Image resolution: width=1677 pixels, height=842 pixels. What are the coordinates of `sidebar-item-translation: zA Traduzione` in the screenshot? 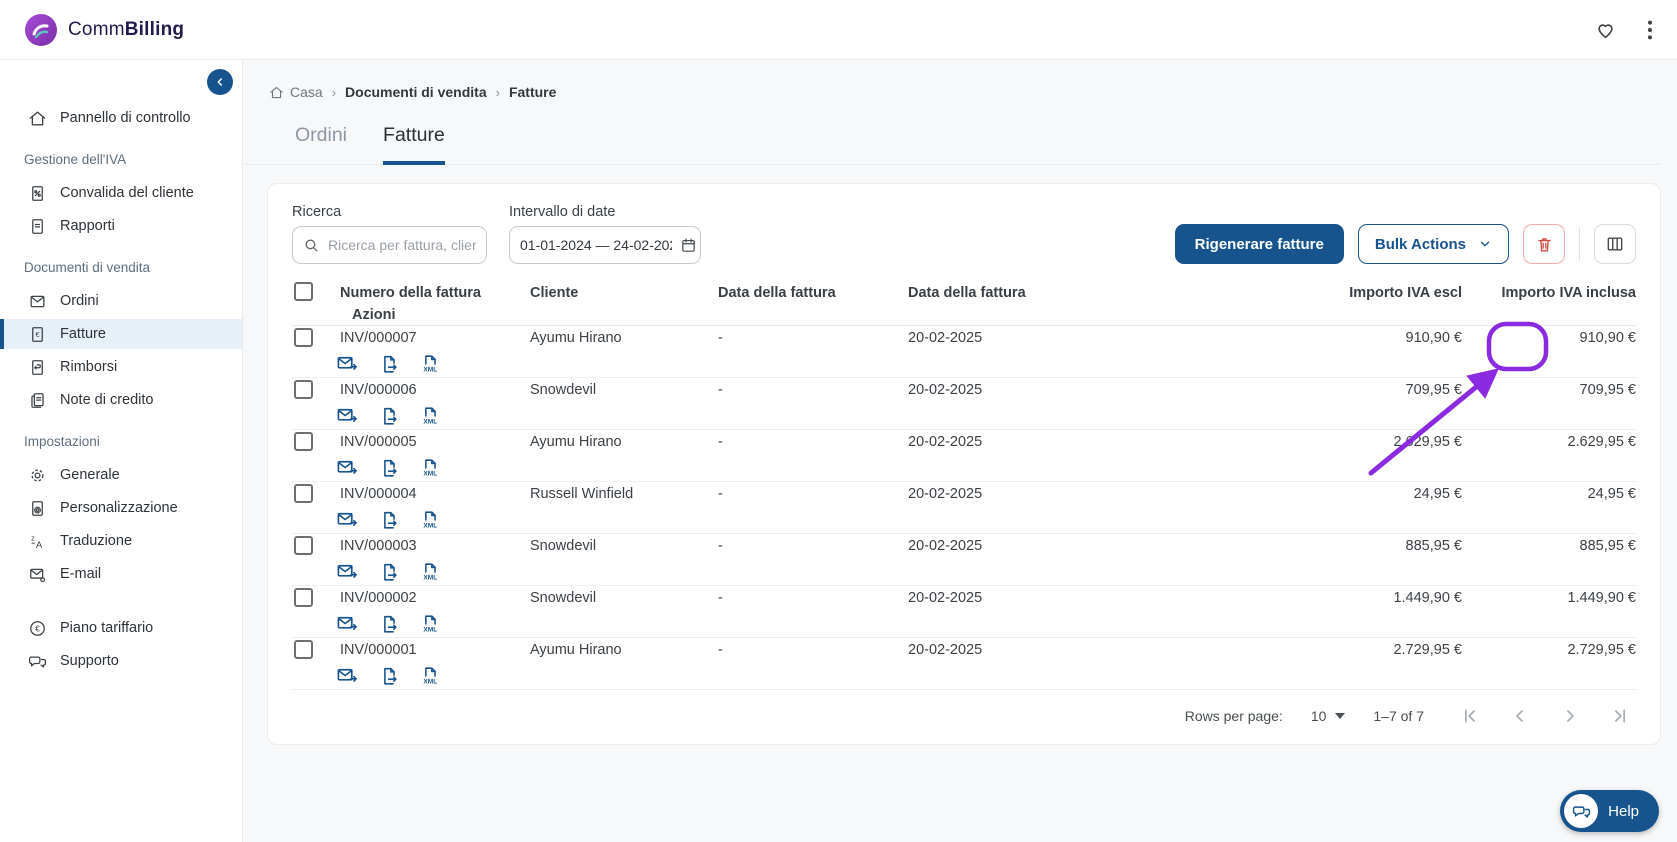 It's located at (121, 541).